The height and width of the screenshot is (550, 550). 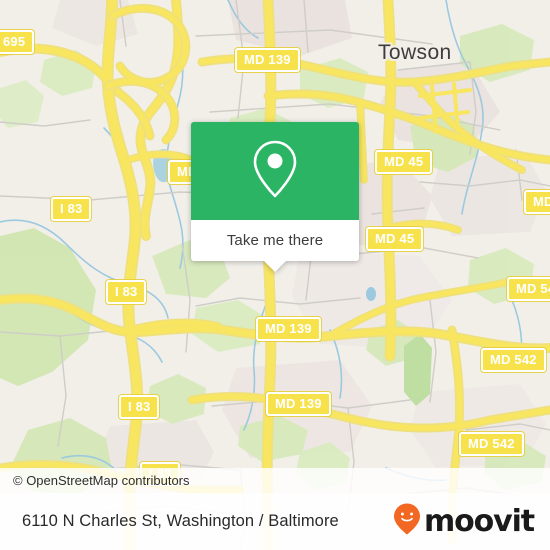 I want to click on map-attribution-bar: © OpenStreetMap contributors, so click(x=275, y=480).